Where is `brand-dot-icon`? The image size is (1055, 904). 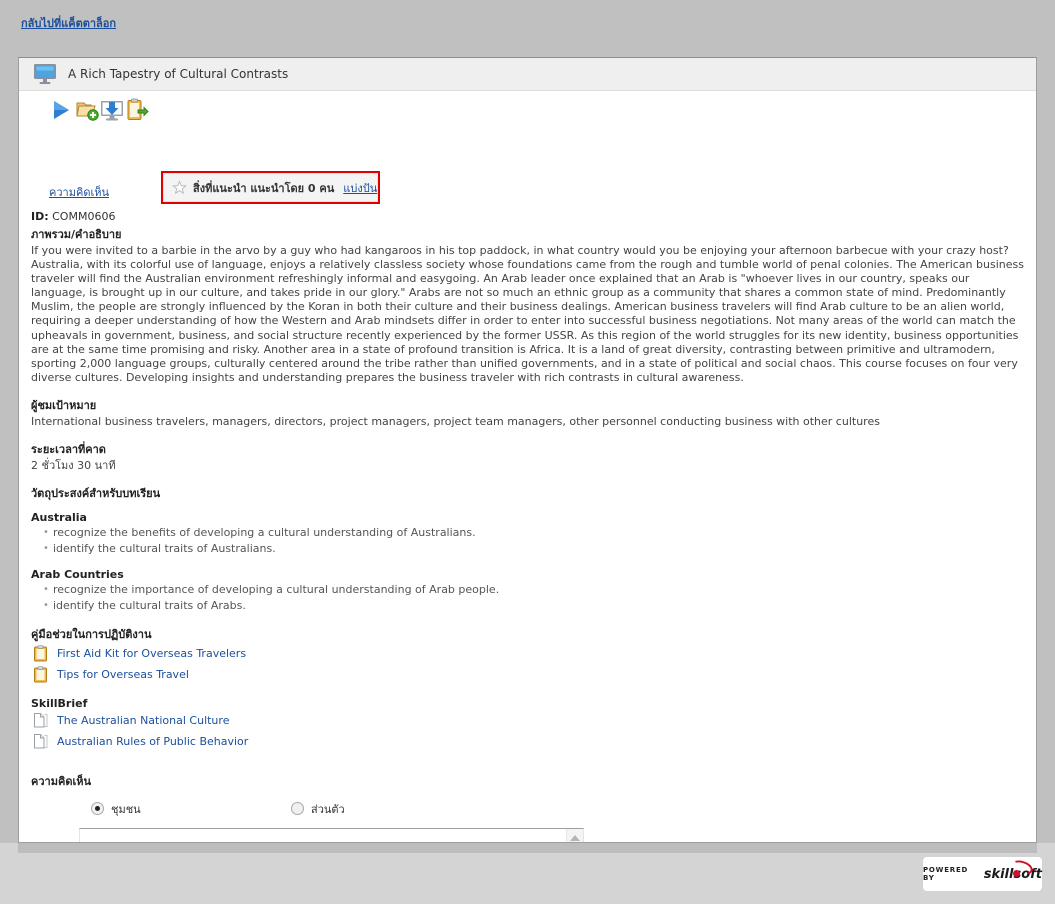
brand-dot-icon is located at coordinates (1016, 873).